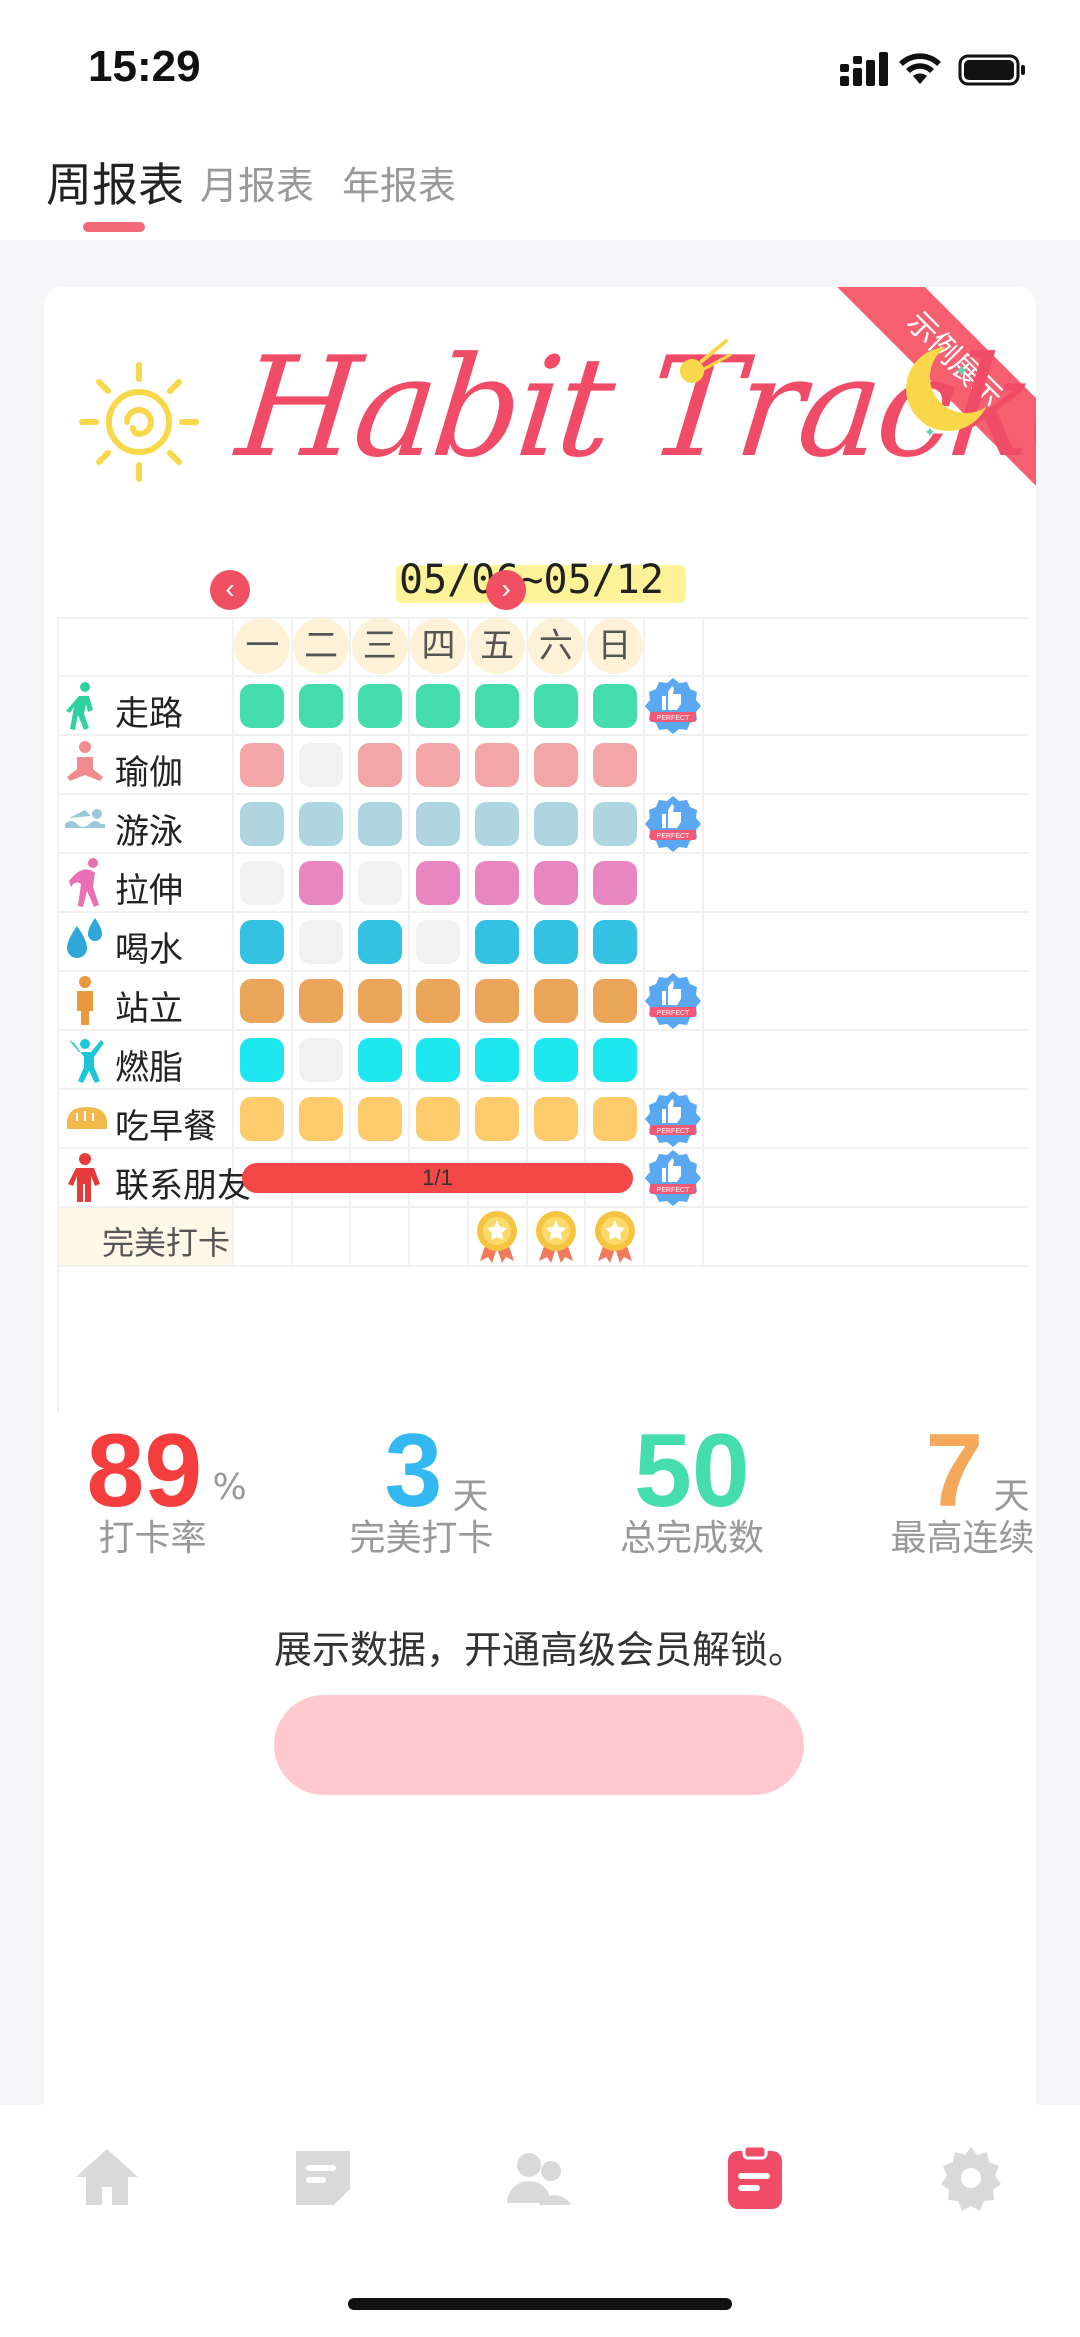 Image resolution: width=1080 pixels, height=2337 pixels. Describe the element at coordinates (229, 1487) in the screenshot. I see `stat-unit: %` at that location.